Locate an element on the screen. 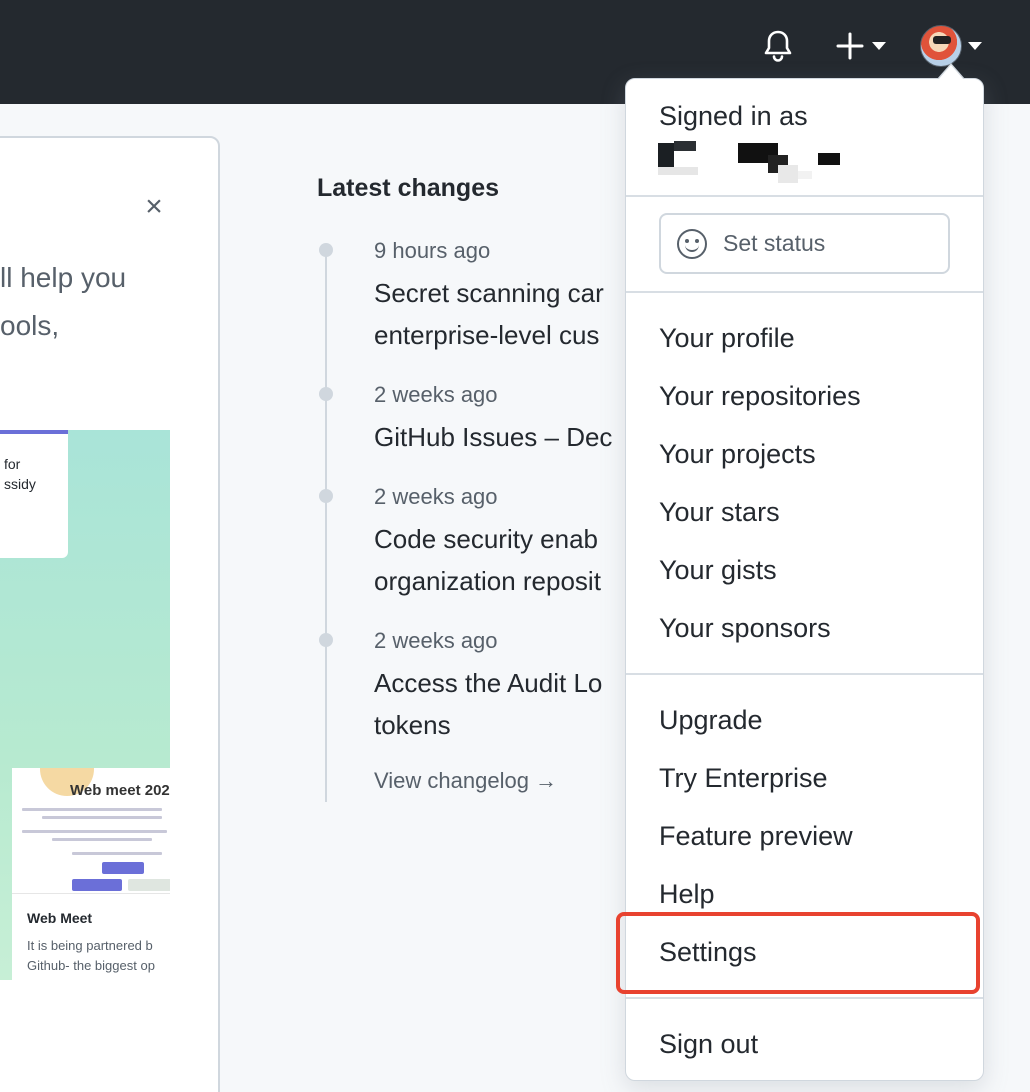 Image resolution: width=1030 pixels, height=1092 pixels. intro-text: ools, is located at coordinates (30, 325).